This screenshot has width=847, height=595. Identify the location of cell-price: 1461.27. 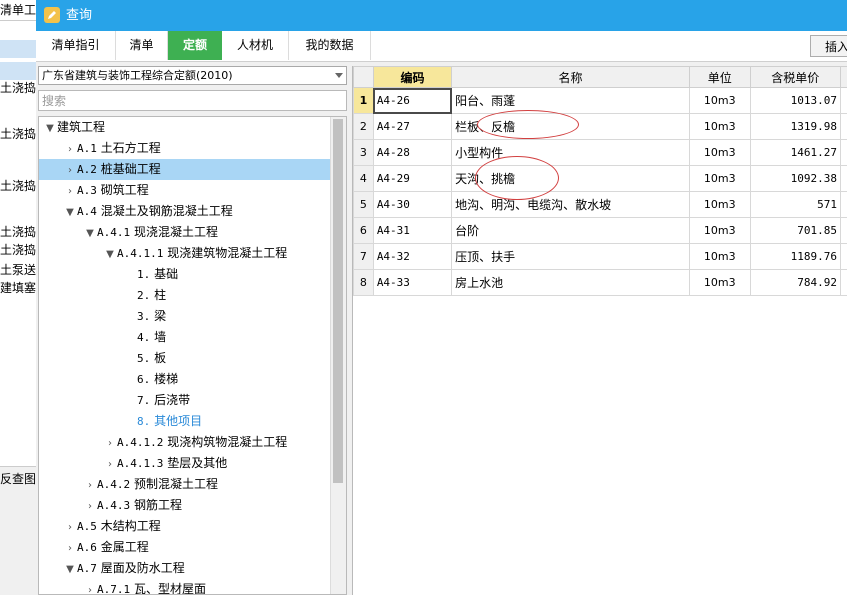
(795, 152).